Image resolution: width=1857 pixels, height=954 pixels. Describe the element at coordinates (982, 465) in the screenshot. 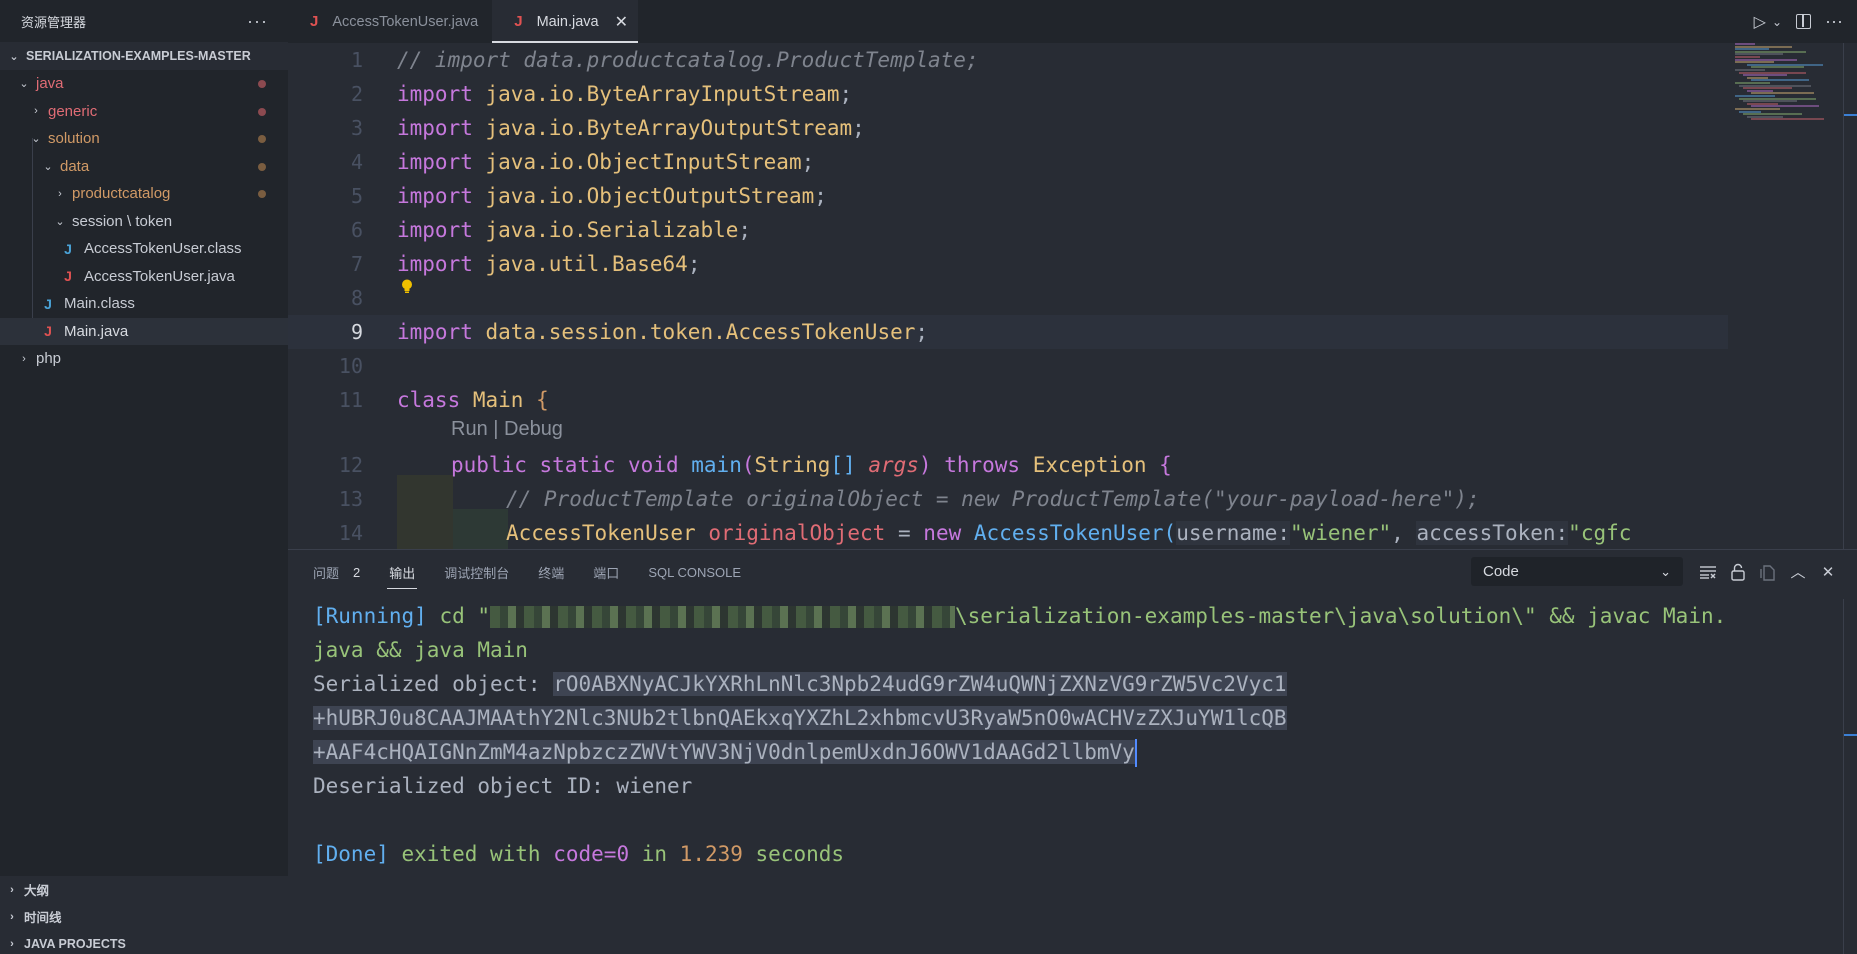

I see `keyword: throws` at that location.